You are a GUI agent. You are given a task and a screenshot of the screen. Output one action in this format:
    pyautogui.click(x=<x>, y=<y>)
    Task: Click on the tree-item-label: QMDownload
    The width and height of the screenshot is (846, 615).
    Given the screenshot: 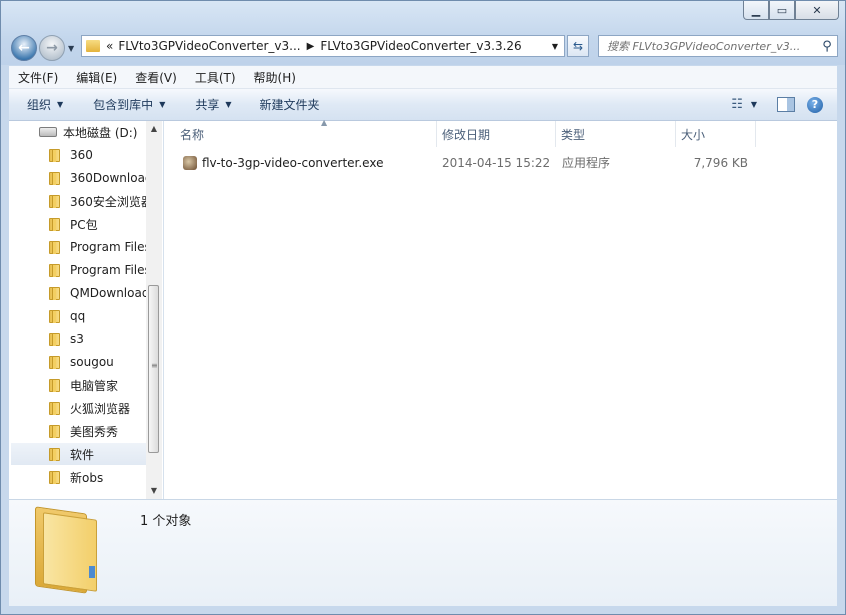 What is the action you would take?
    pyautogui.click(x=108, y=293)
    